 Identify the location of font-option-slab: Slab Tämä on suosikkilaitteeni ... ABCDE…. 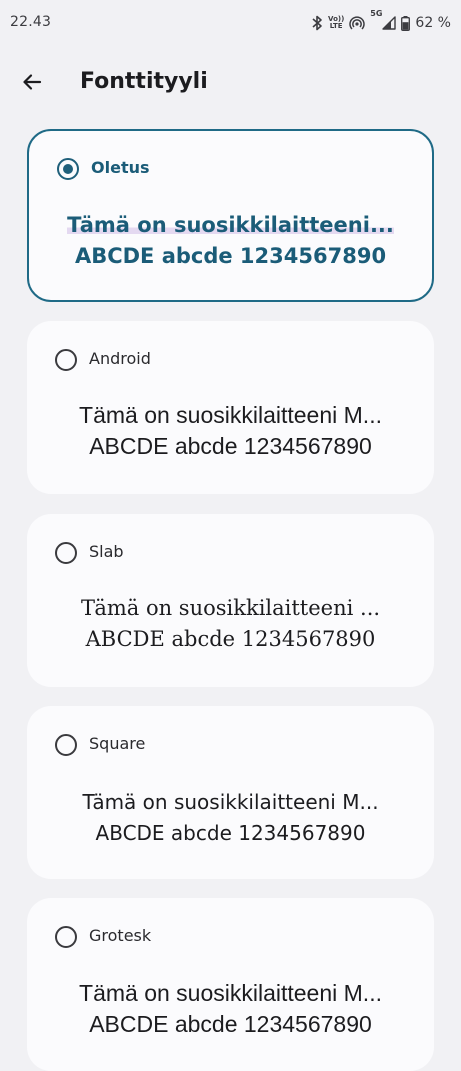
(230, 600).